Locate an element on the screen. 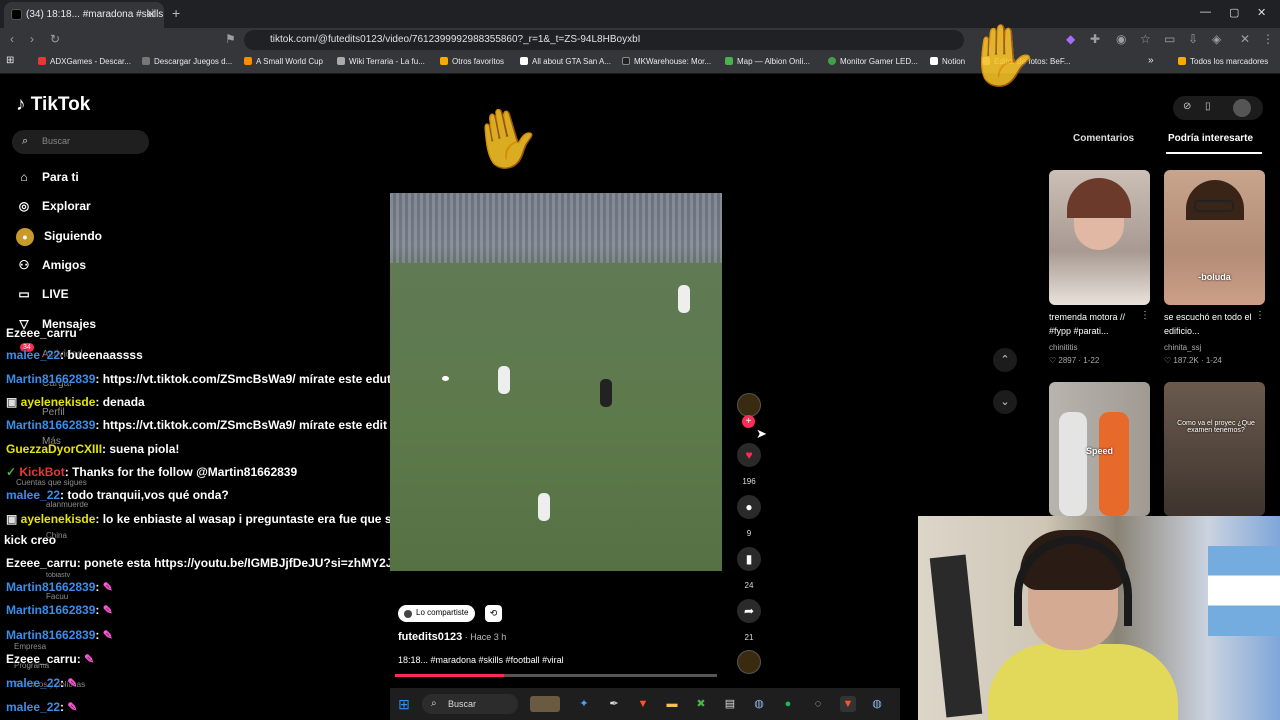 This screenshot has width=1280, height=720. prev-video-button: ⌃ is located at coordinates (1005, 360).